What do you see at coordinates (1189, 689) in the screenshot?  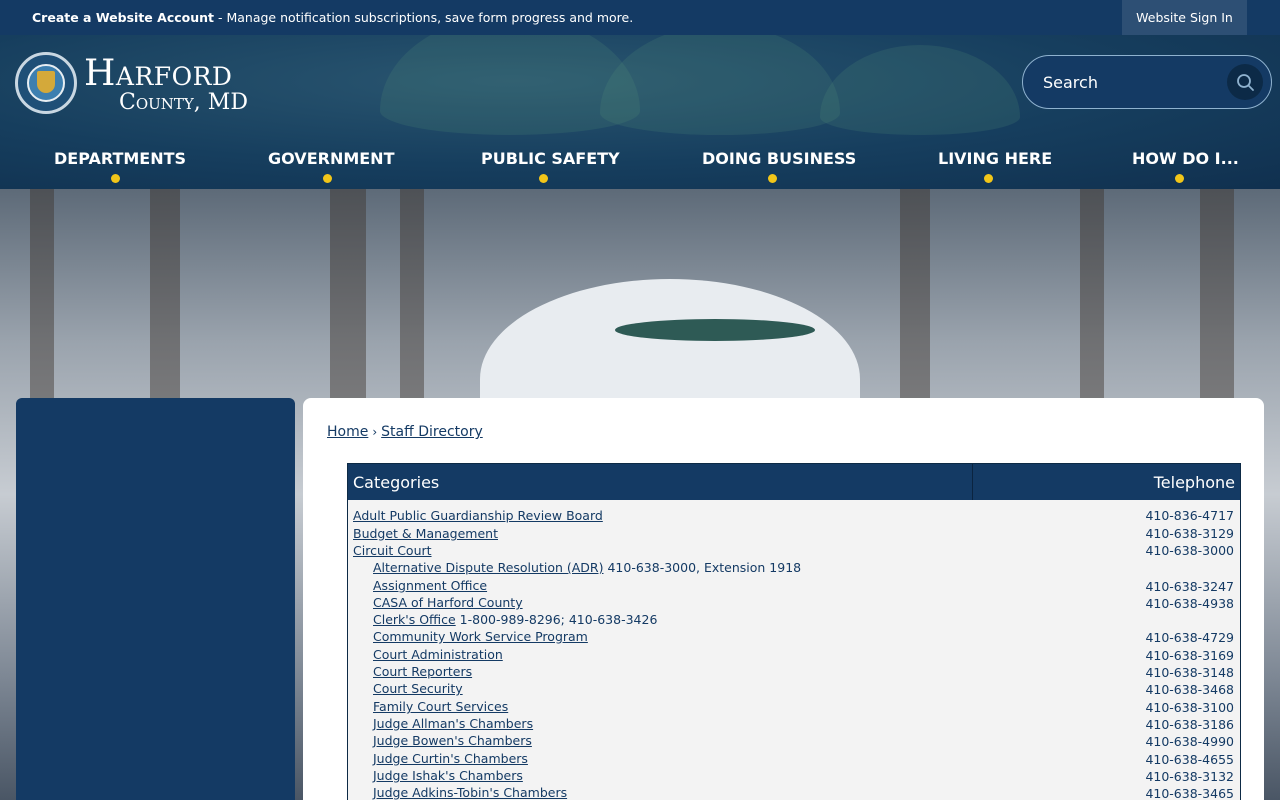 I see `directory-entry-telephone: 410-638-3468` at bounding box center [1189, 689].